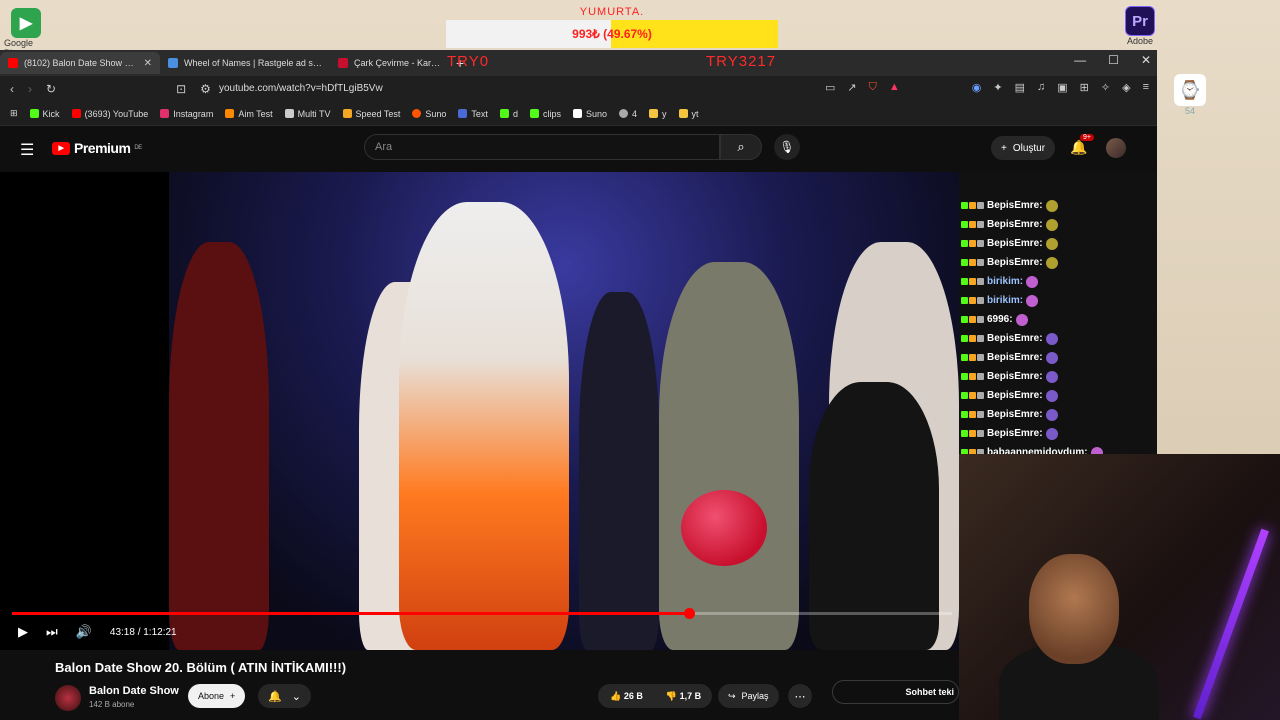  Describe the element at coordinates (482, 613) in the screenshot. I see `progress-bar` at that location.